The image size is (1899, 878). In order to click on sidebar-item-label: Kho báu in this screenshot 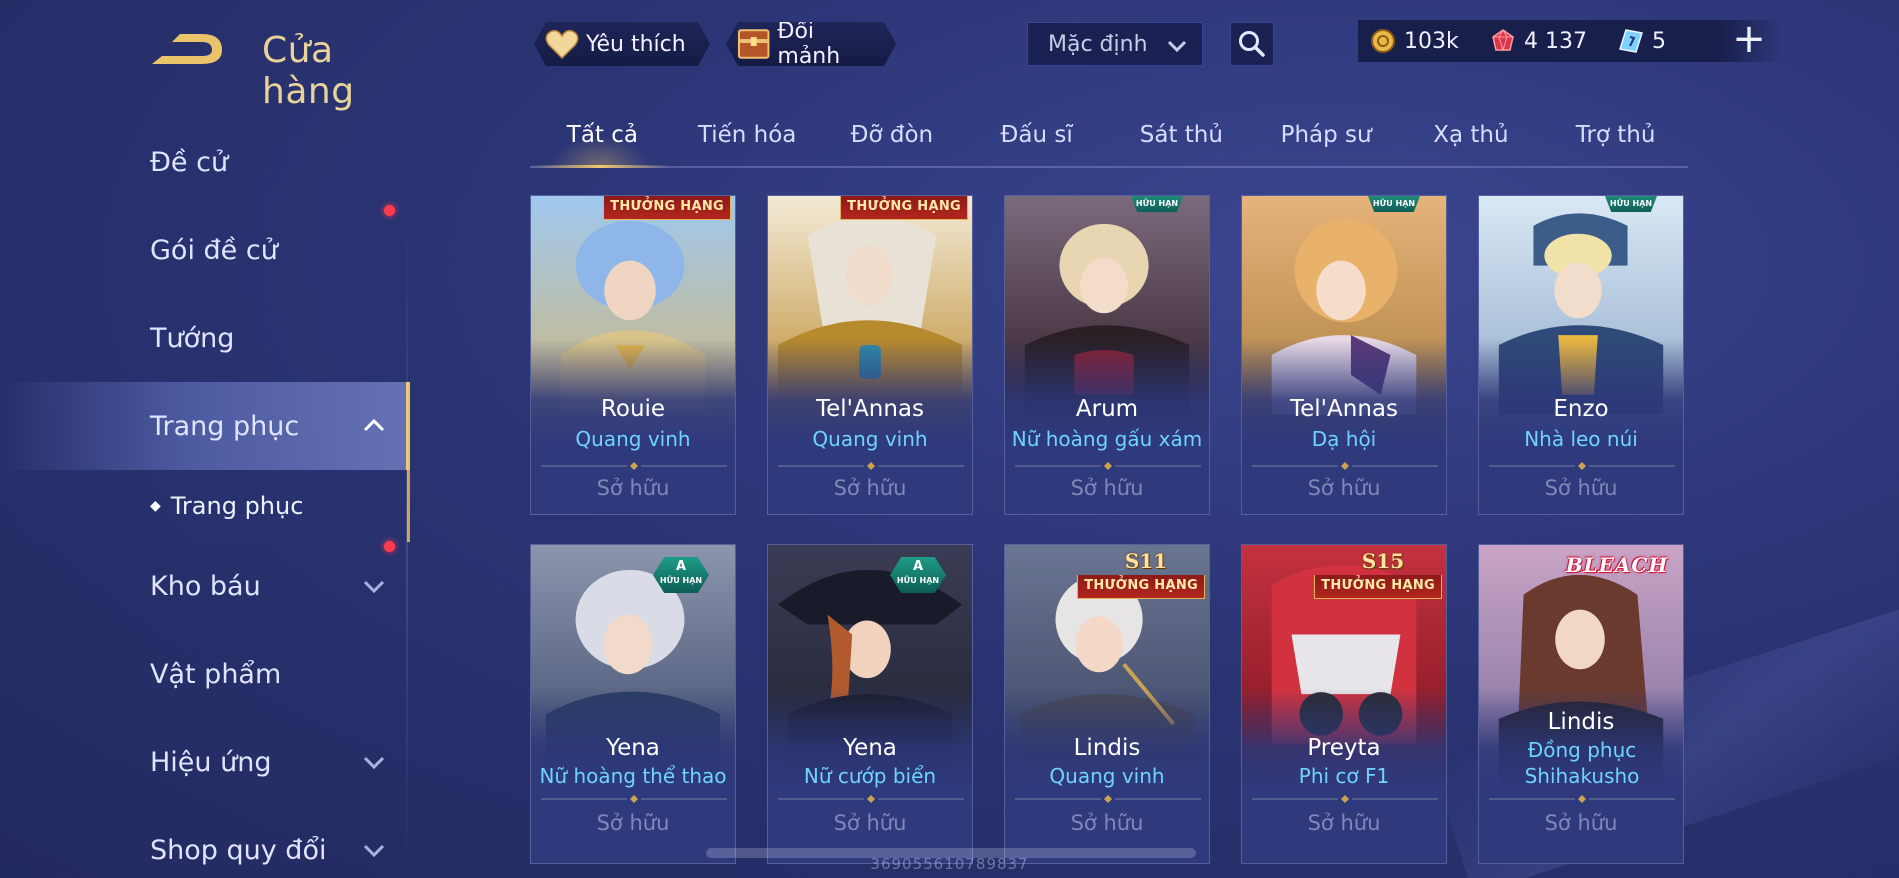, I will do `click(205, 586)`.